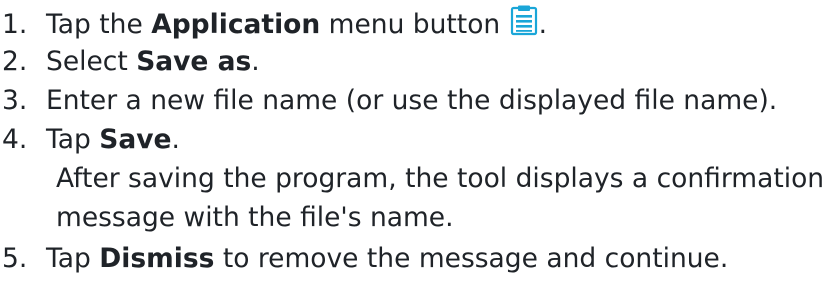 The height and width of the screenshot is (291, 822). I want to click on step-text: Select Save as., so click(153, 61).